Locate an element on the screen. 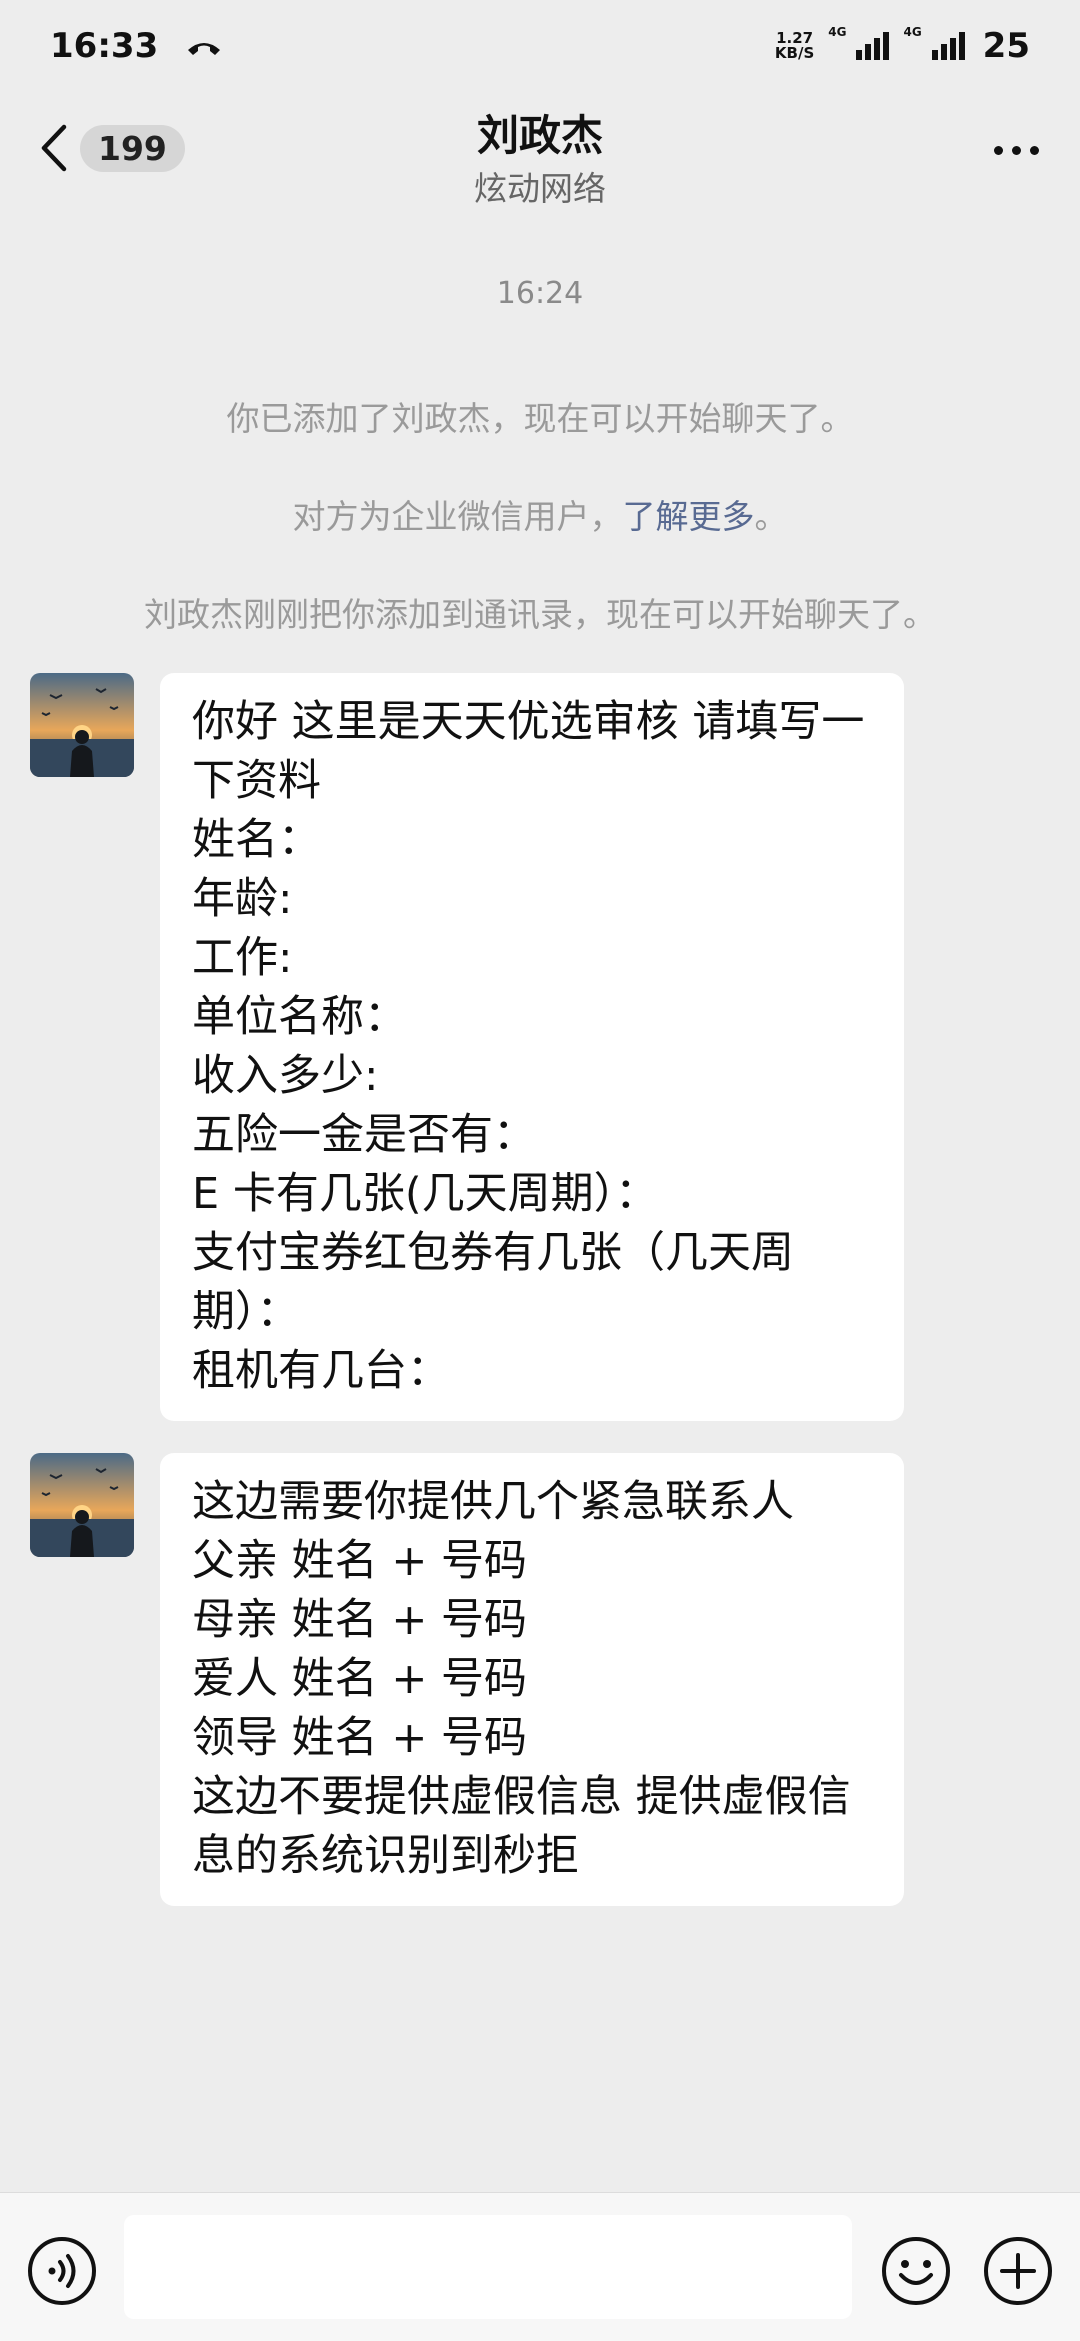 The width and height of the screenshot is (1080, 2341). message-input is located at coordinates (488, 2267).